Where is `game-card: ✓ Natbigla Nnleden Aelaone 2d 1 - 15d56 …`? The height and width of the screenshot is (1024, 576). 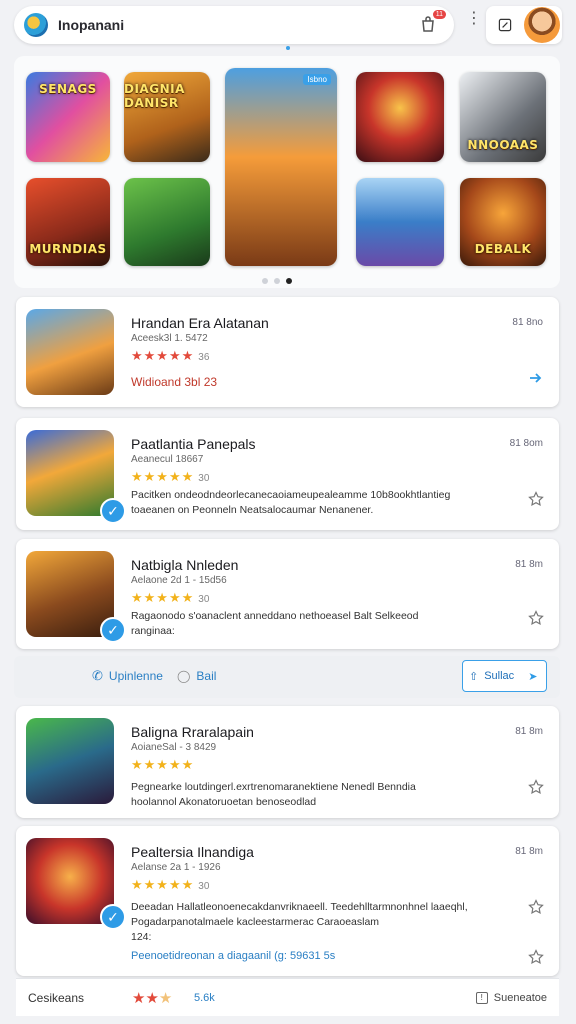
game-card: ✓ Natbigla Nnleden Aelaone 2d 1 - 15d56 … is located at coordinates (287, 594).